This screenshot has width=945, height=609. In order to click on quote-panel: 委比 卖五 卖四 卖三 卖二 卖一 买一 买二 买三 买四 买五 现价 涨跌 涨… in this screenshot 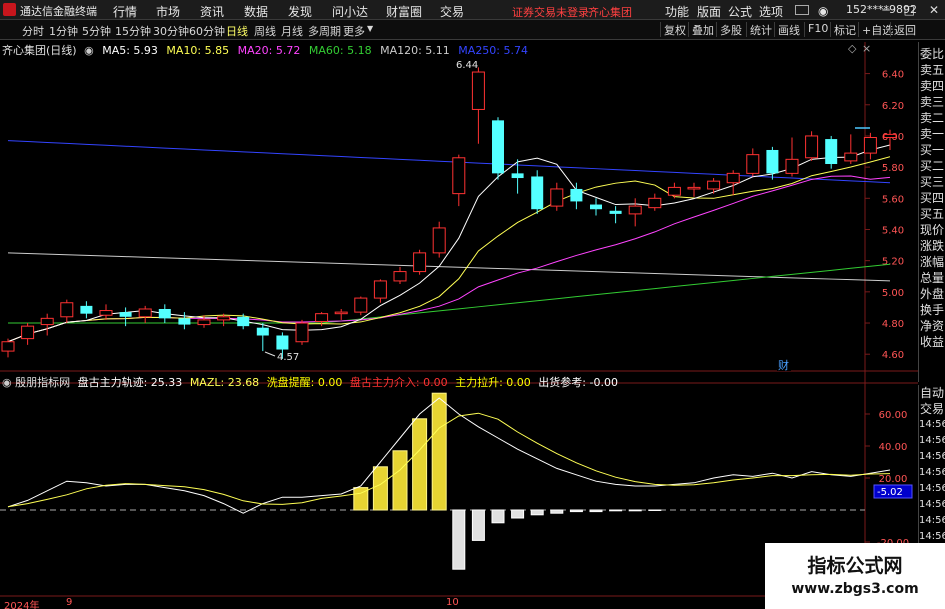, I will do `click(931, 212)`.